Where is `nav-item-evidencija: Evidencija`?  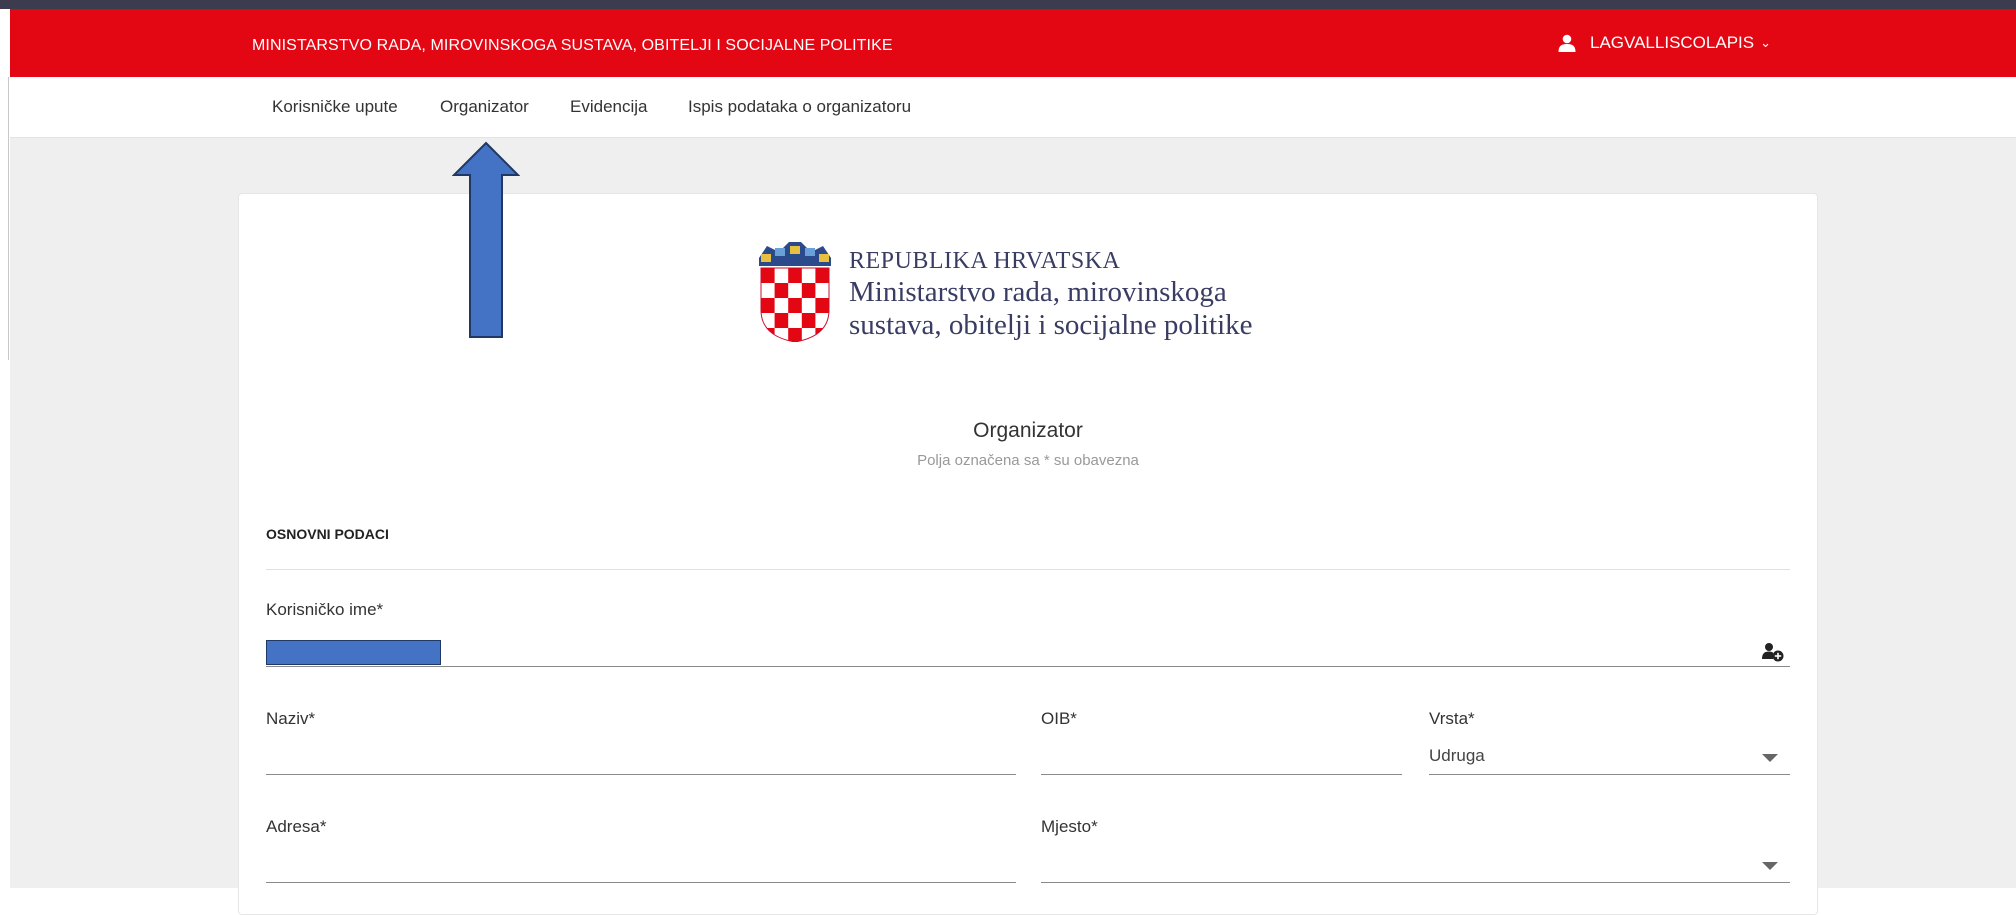
nav-item-evidencija: Evidencija is located at coordinates (609, 107).